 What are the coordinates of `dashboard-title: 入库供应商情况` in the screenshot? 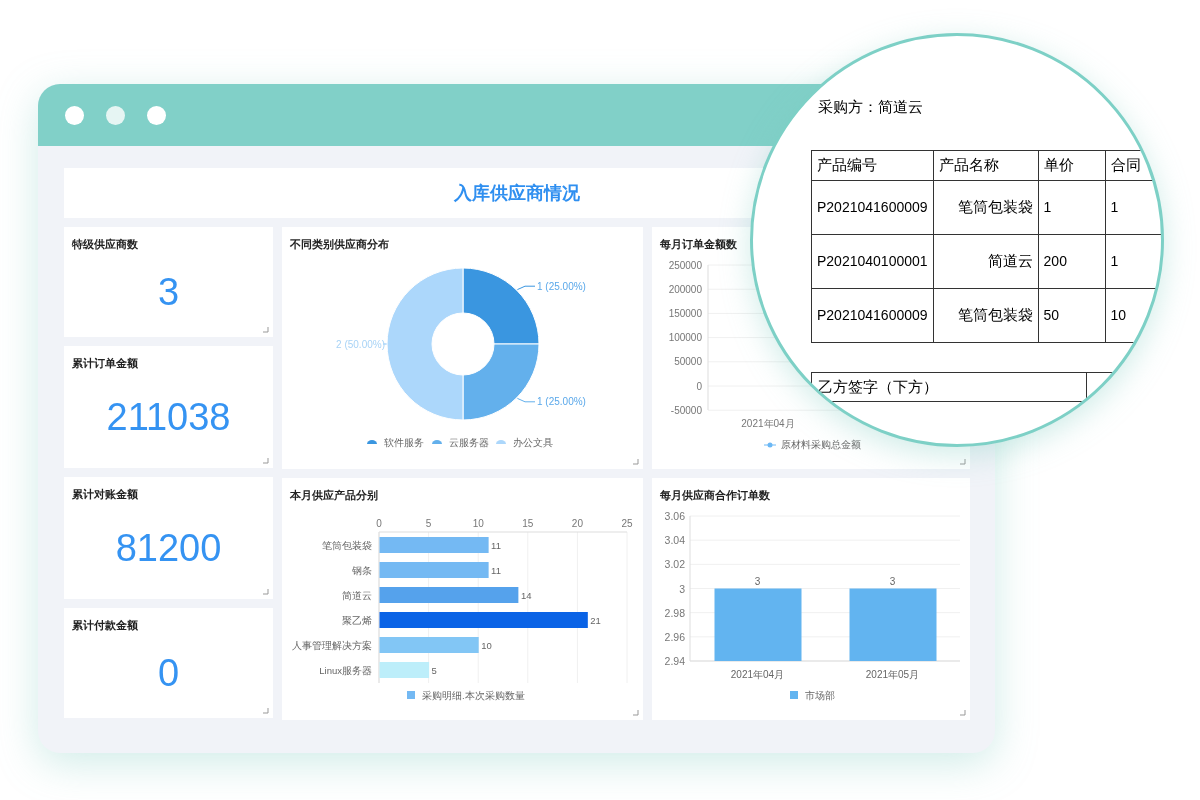 It's located at (517, 193).